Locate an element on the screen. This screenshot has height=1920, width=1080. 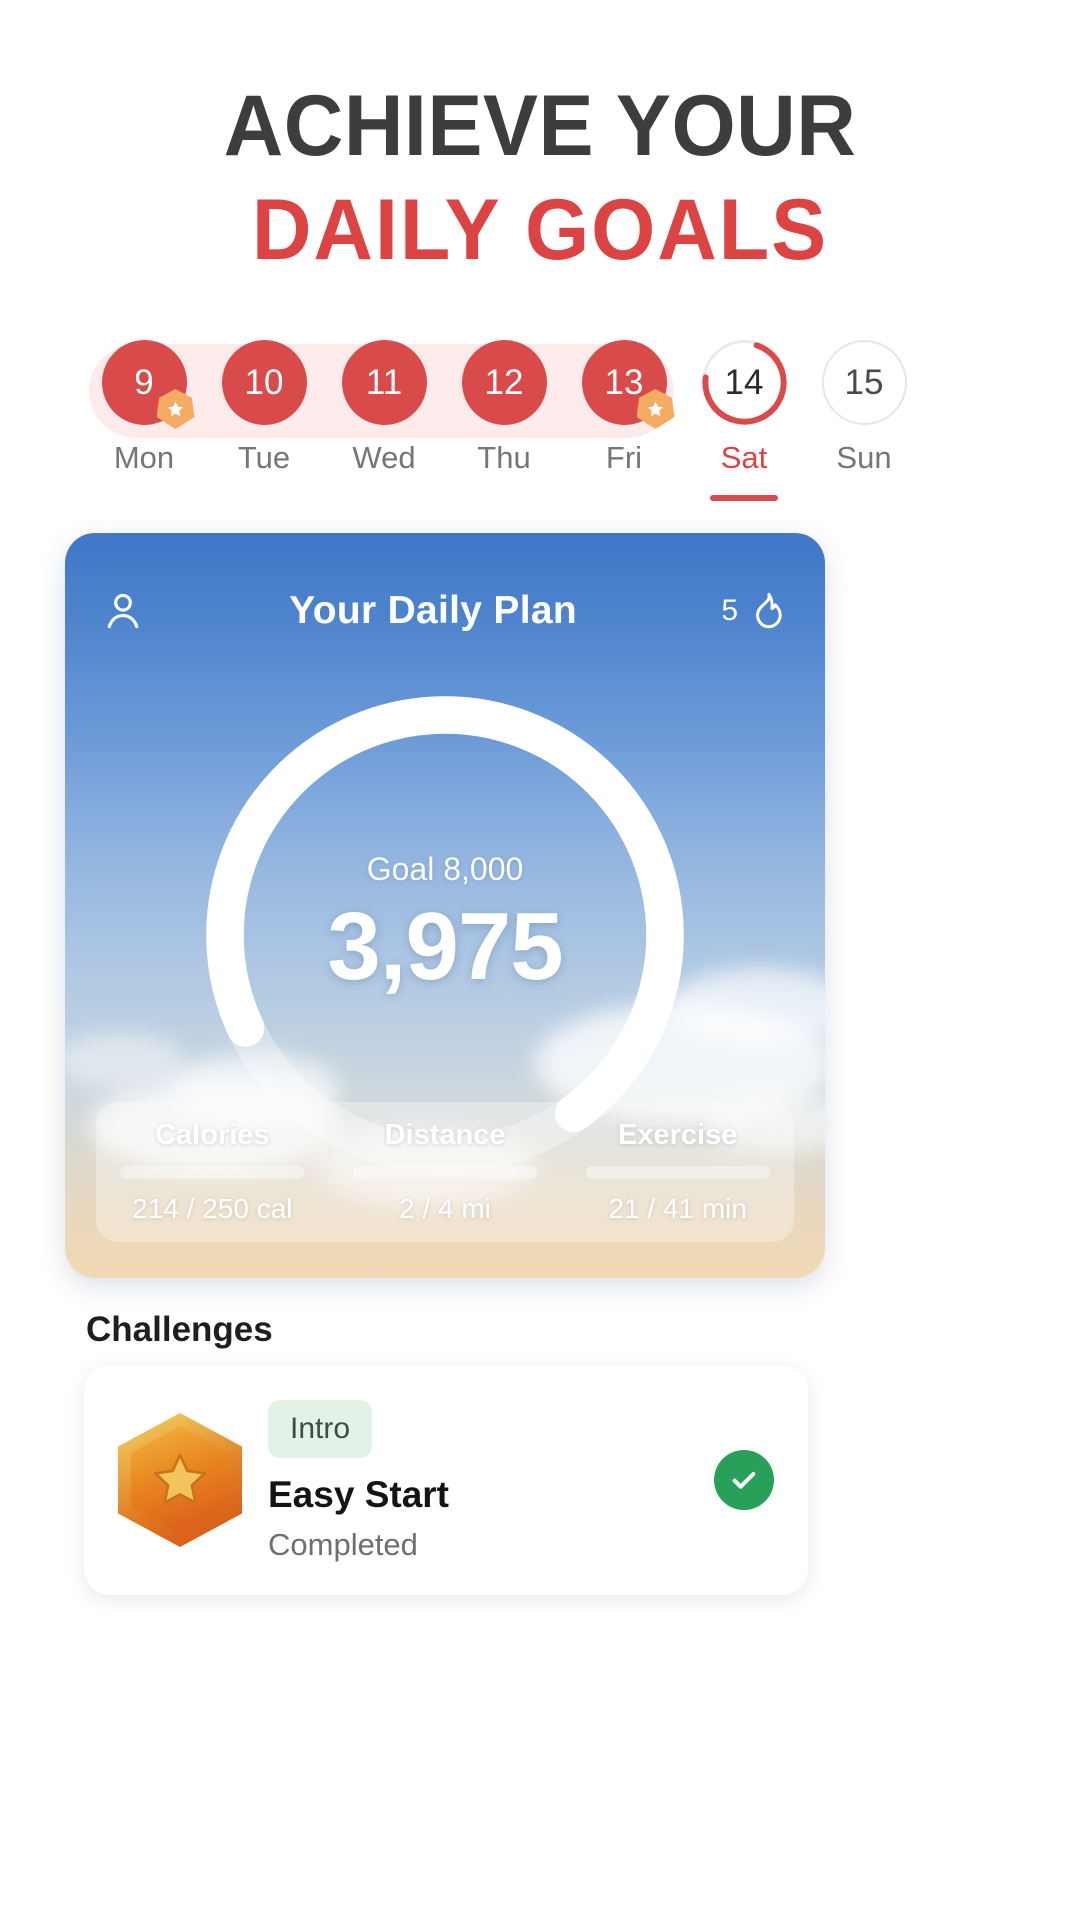
day-number: 11 is located at coordinates (384, 382).